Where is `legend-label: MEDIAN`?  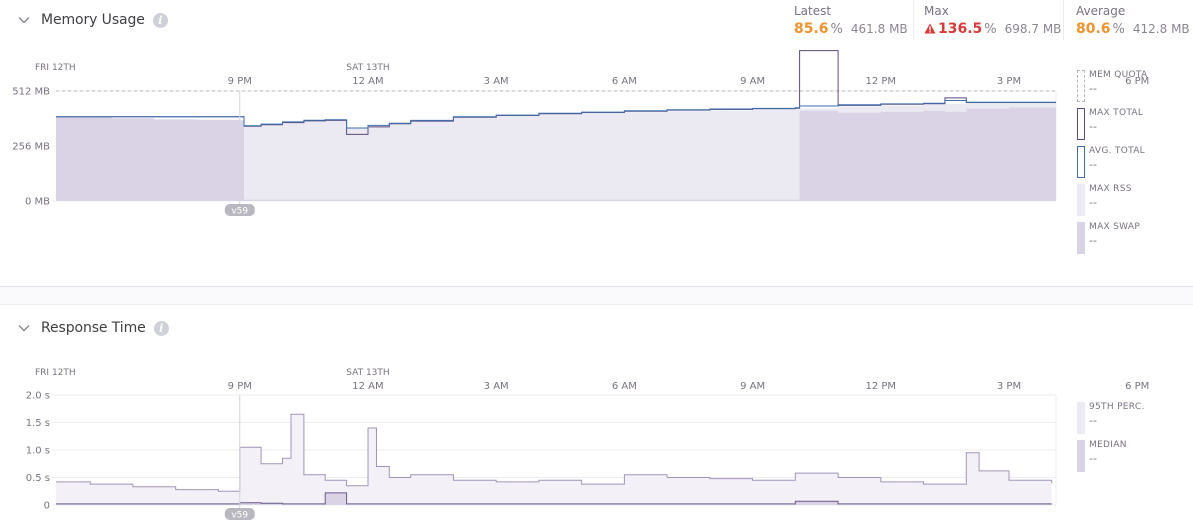 legend-label: MEDIAN is located at coordinates (1108, 445).